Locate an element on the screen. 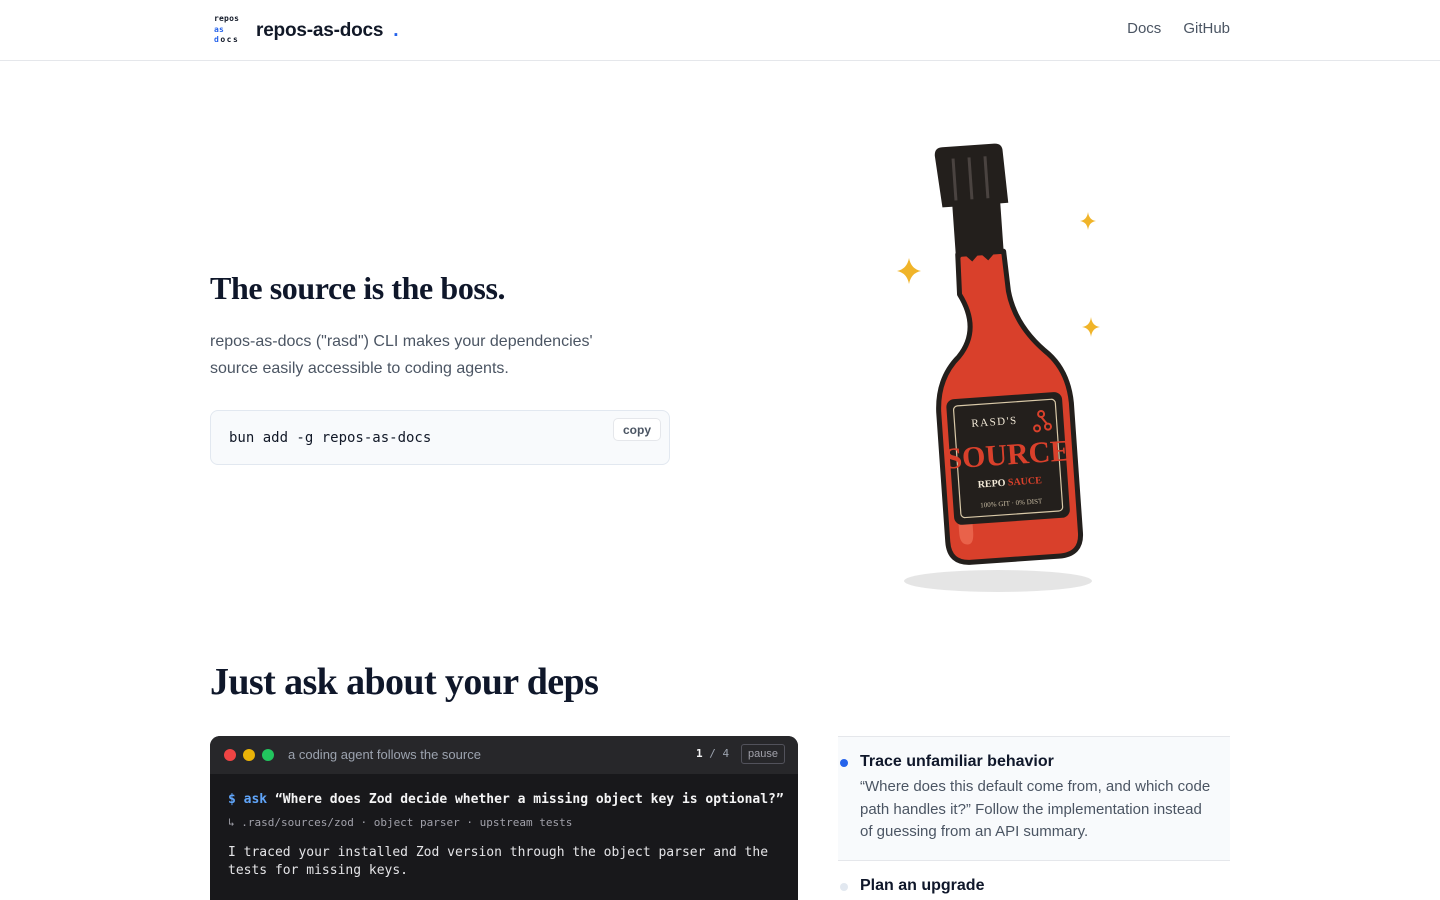  bottle-shadow is located at coordinates (998, 581).